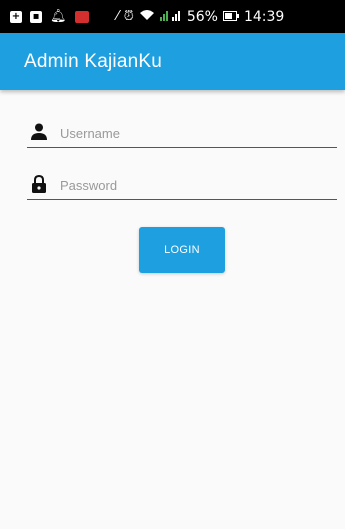  What do you see at coordinates (39, 131) in the screenshot?
I see `person-icon` at bounding box center [39, 131].